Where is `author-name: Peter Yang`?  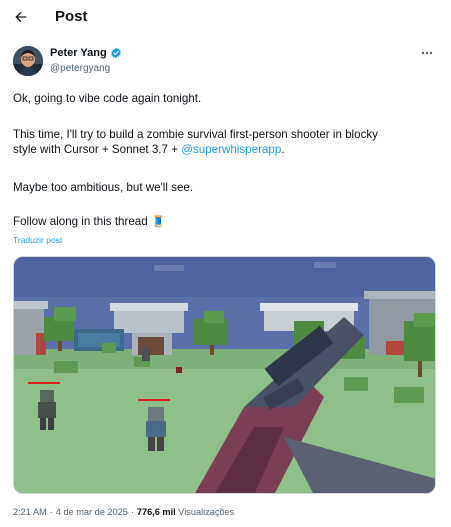 author-name: Peter Yang is located at coordinates (78, 53).